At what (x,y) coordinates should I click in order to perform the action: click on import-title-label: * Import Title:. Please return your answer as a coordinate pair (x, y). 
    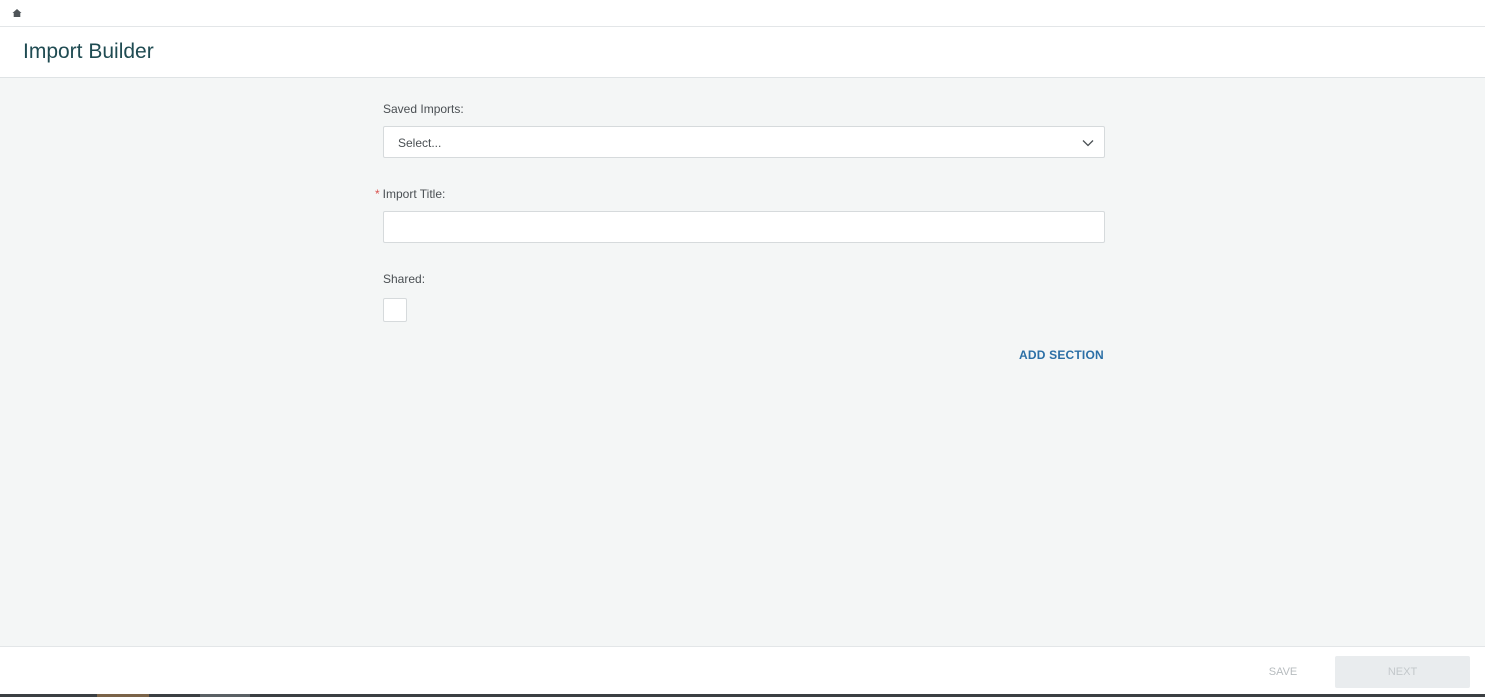
    Looking at the image, I should click on (410, 194).